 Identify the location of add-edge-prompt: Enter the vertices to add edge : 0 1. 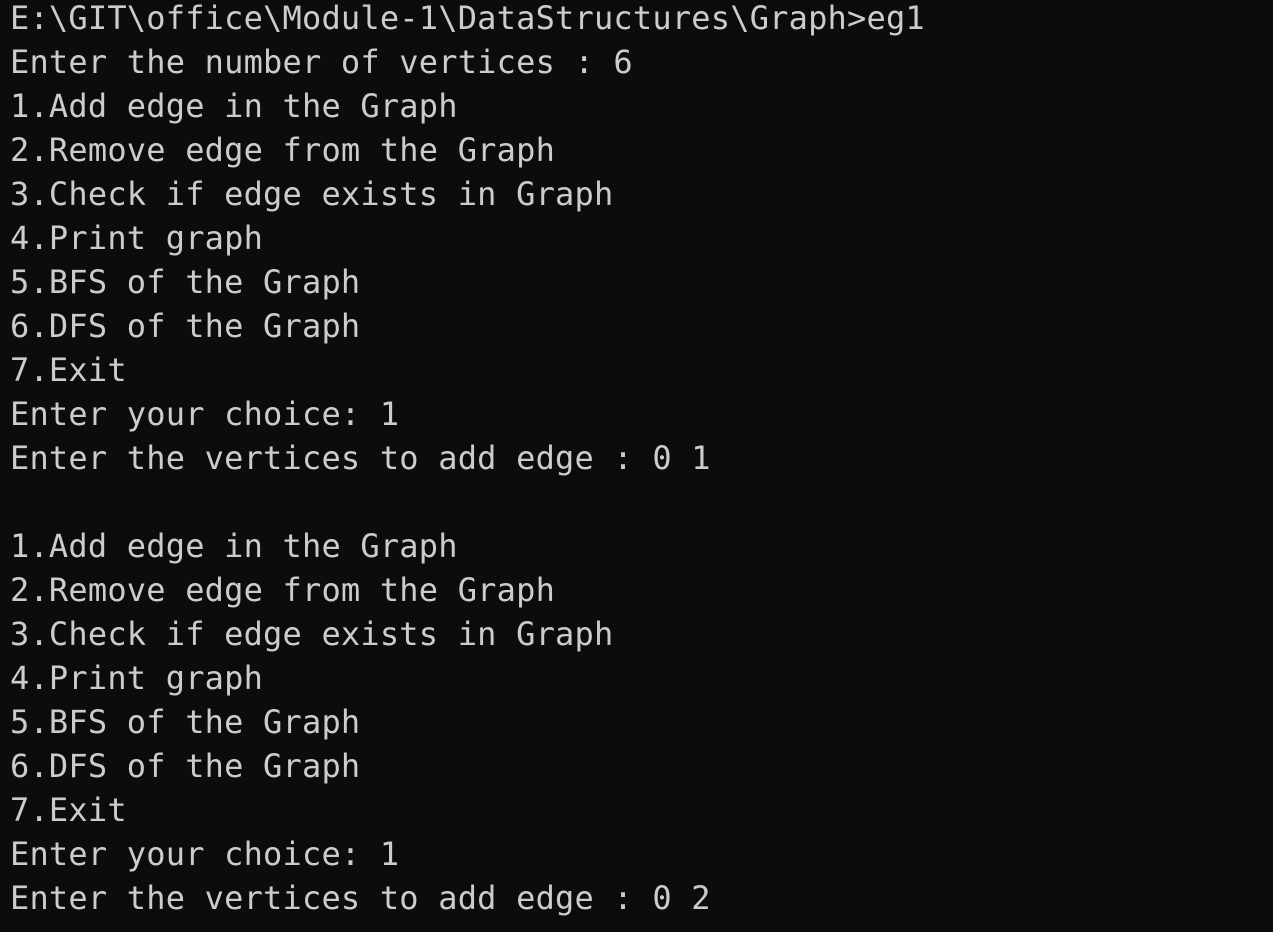
(360, 458).